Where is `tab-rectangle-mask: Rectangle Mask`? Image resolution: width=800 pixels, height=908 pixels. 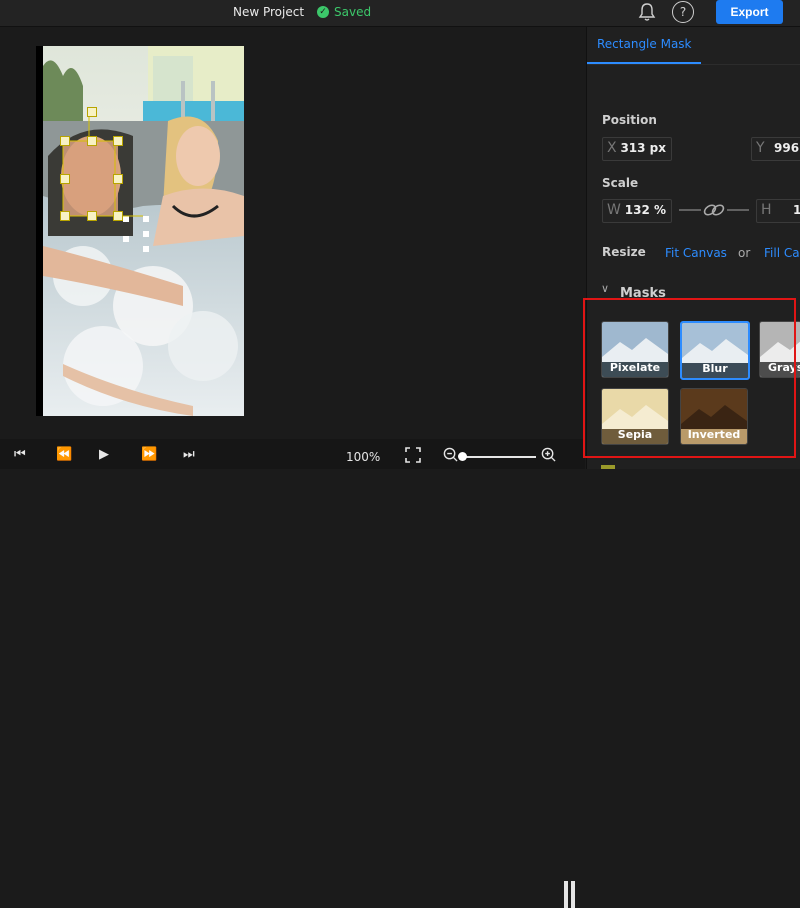
tab-rectangle-mask: Rectangle Mask is located at coordinates (644, 44).